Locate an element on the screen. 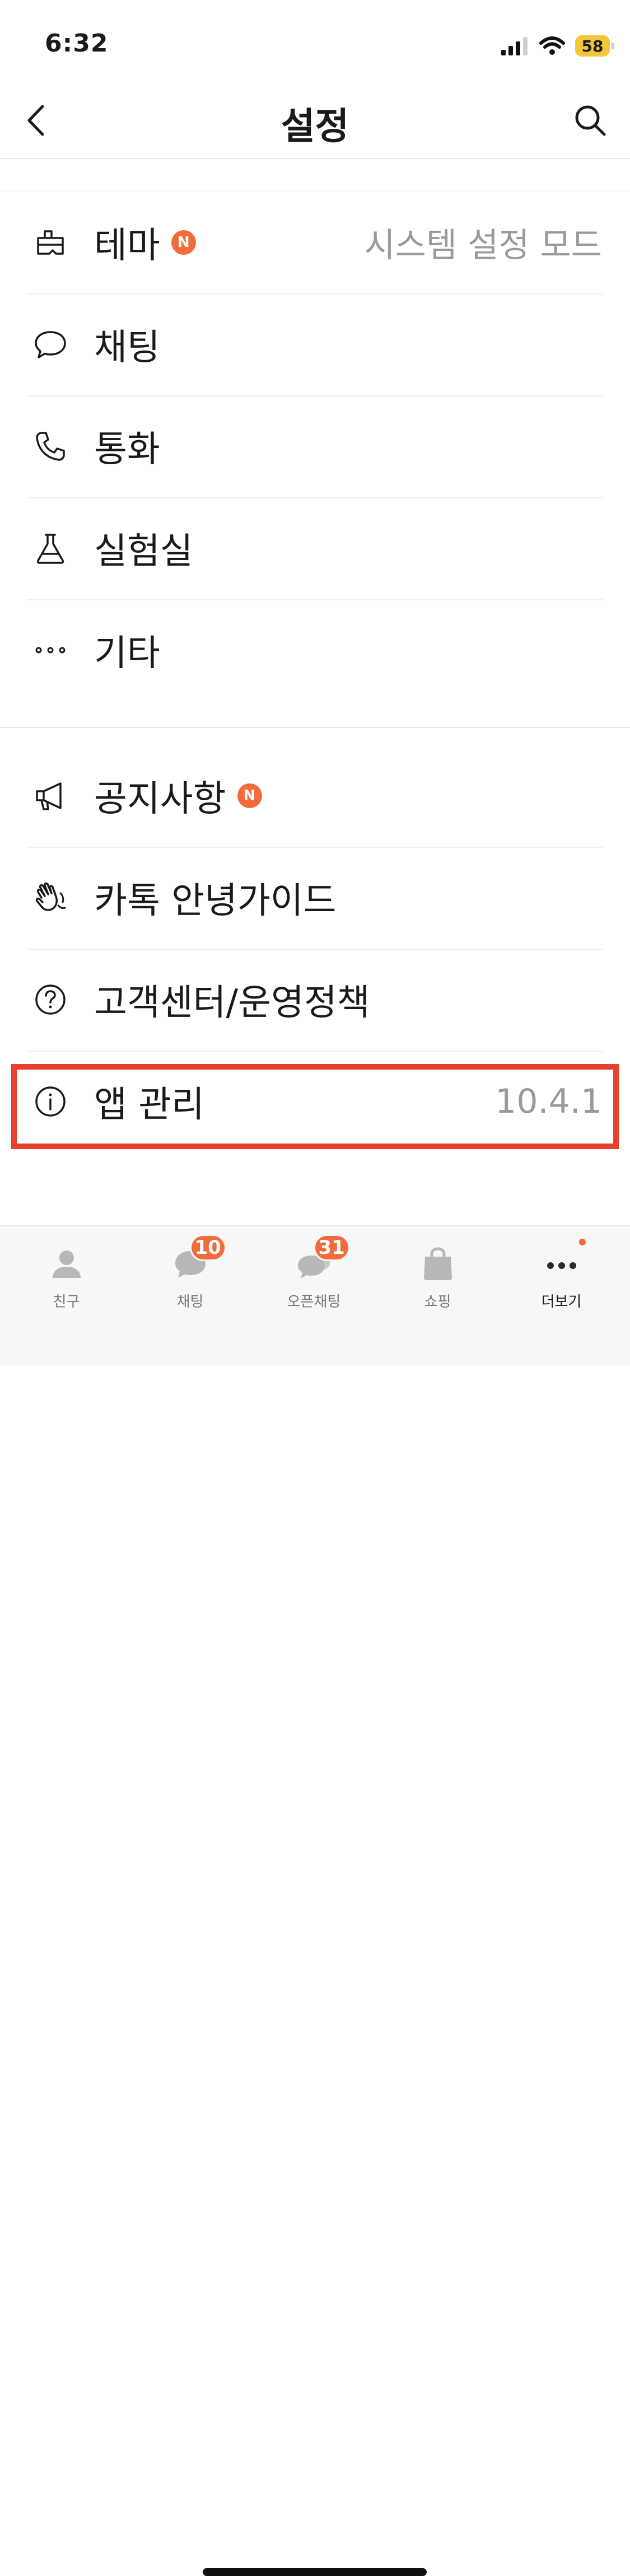 The height and width of the screenshot is (2576, 630). settings-item-support: 고객센터/운영정책 is located at coordinates (315, 1000).